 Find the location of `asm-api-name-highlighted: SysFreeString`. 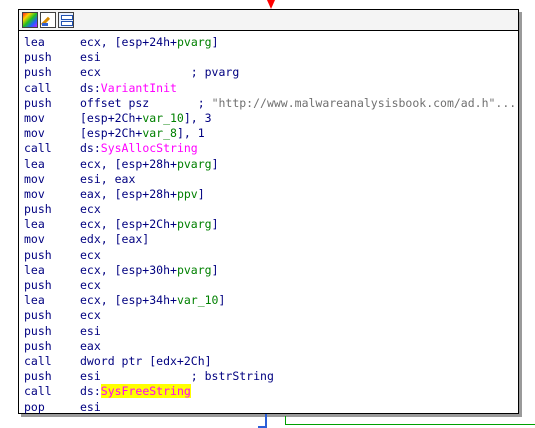

asm-api-name-highlighted: SysFreeString is located at coordinates (145, 391).